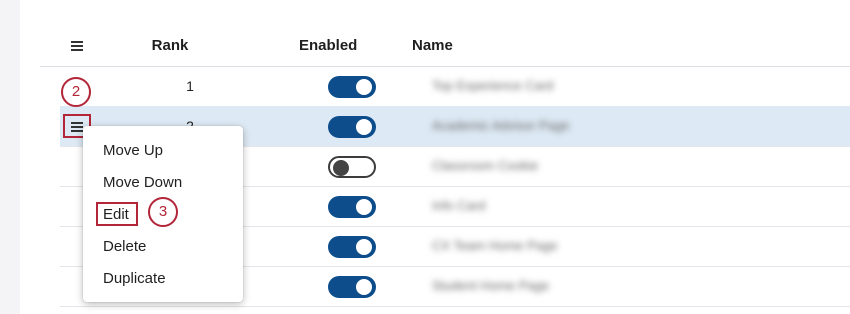  I want to click on name-cell-blurred: Info Card, so click(459, 205).